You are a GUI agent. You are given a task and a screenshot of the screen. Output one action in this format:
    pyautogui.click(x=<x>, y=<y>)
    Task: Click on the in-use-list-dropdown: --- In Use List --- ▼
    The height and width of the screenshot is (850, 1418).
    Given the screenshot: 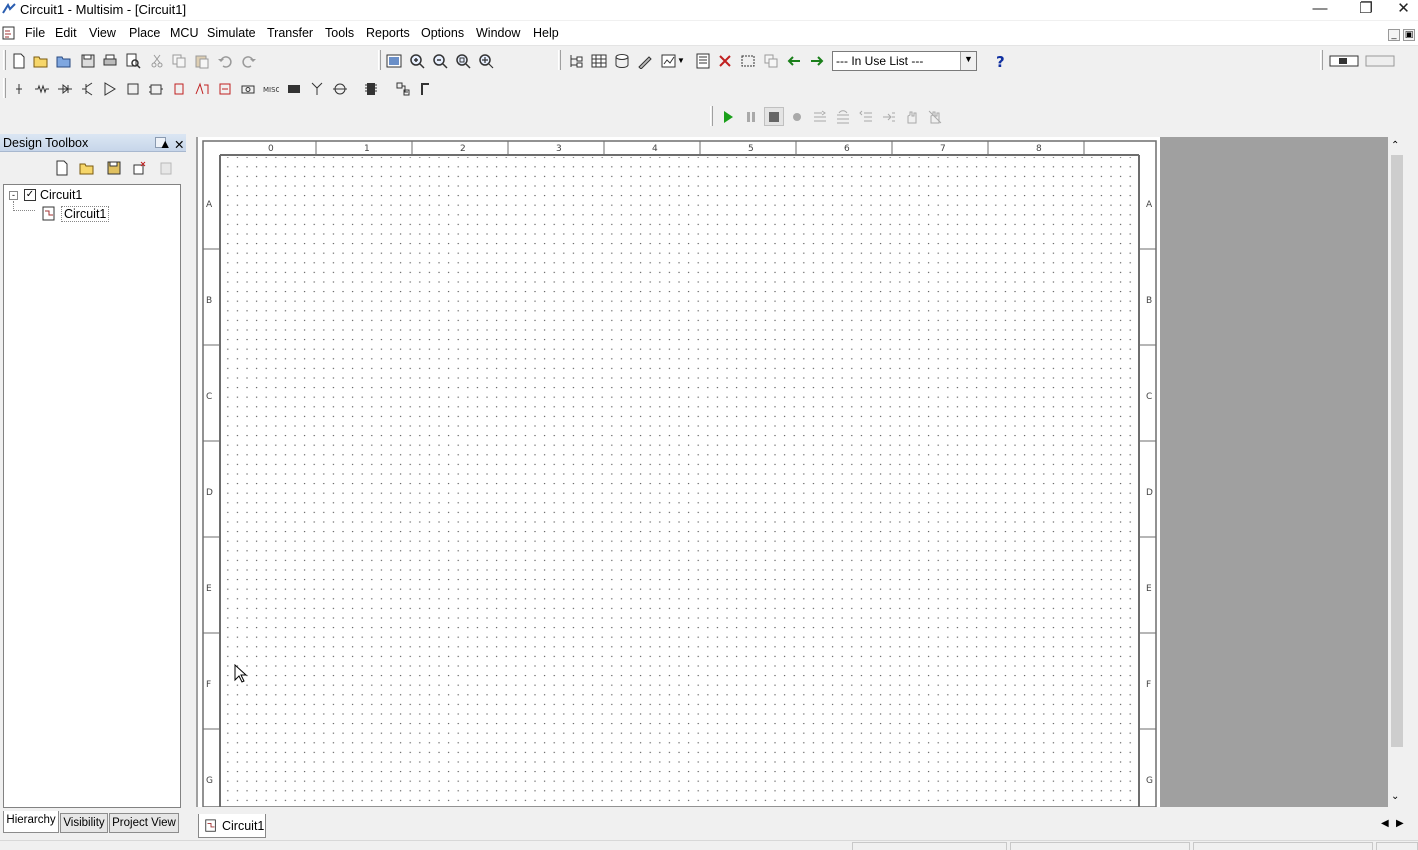 What is the action you would take?
    pyautogui.click(x=904, y=61)
    